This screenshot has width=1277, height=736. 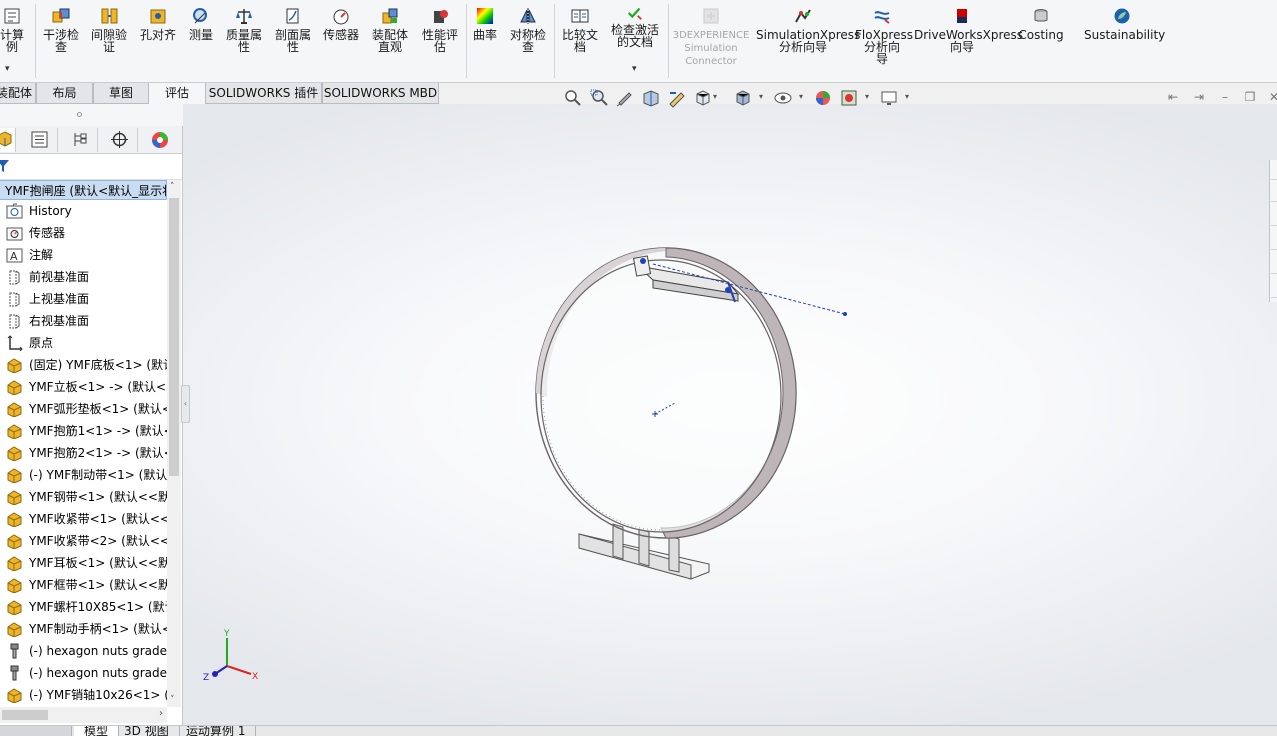 I want to click on tab-solidworks-mbd: SOLIDWORKS MBD, so click(x=380, y=93).